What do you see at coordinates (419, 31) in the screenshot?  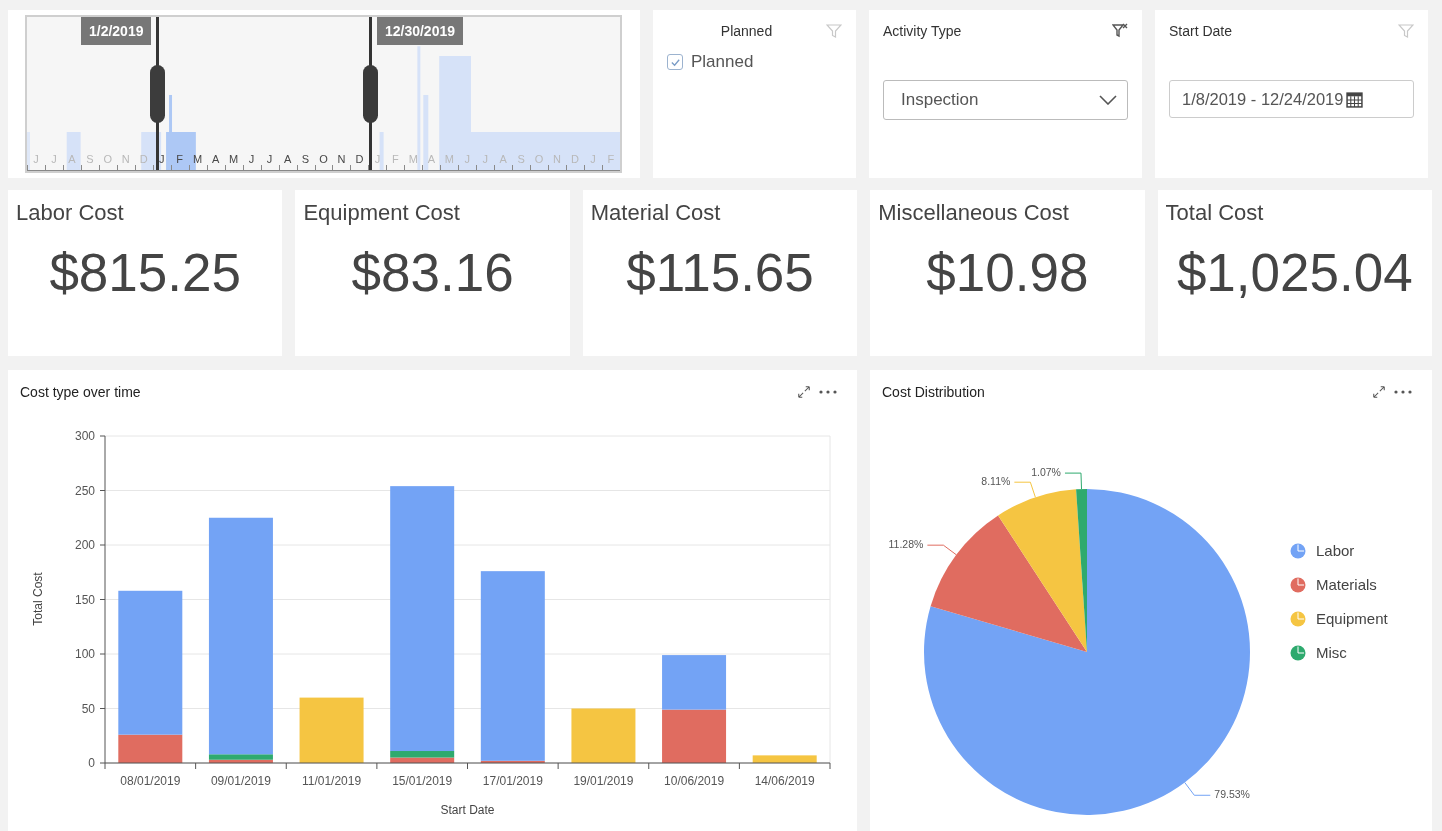 I see `date-tooltip: 12/30/2019` at bounding box center [419, 31].